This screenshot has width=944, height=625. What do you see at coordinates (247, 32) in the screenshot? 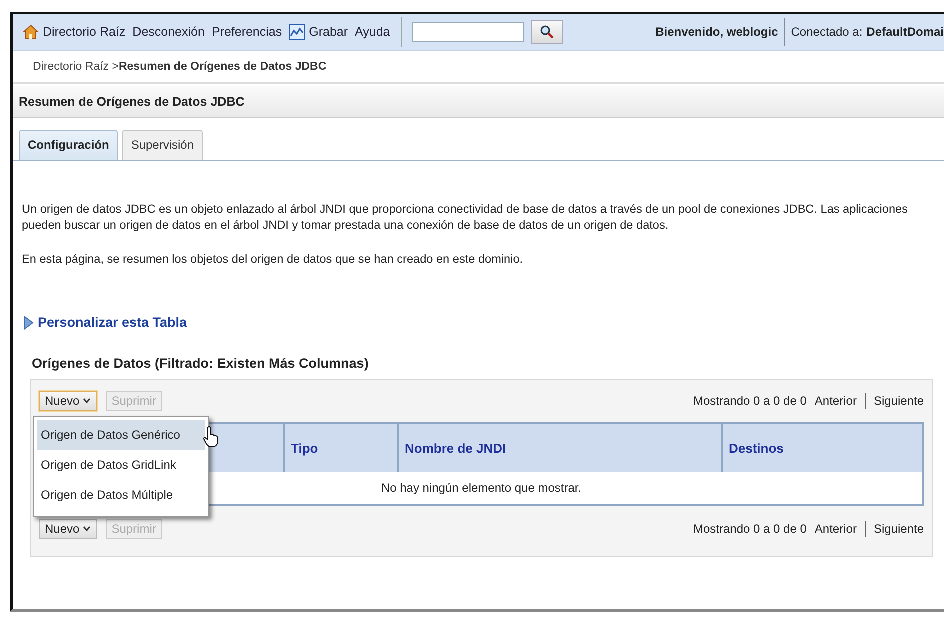
I see `nav-link: Preferencias` at bounding box center [247, 32].